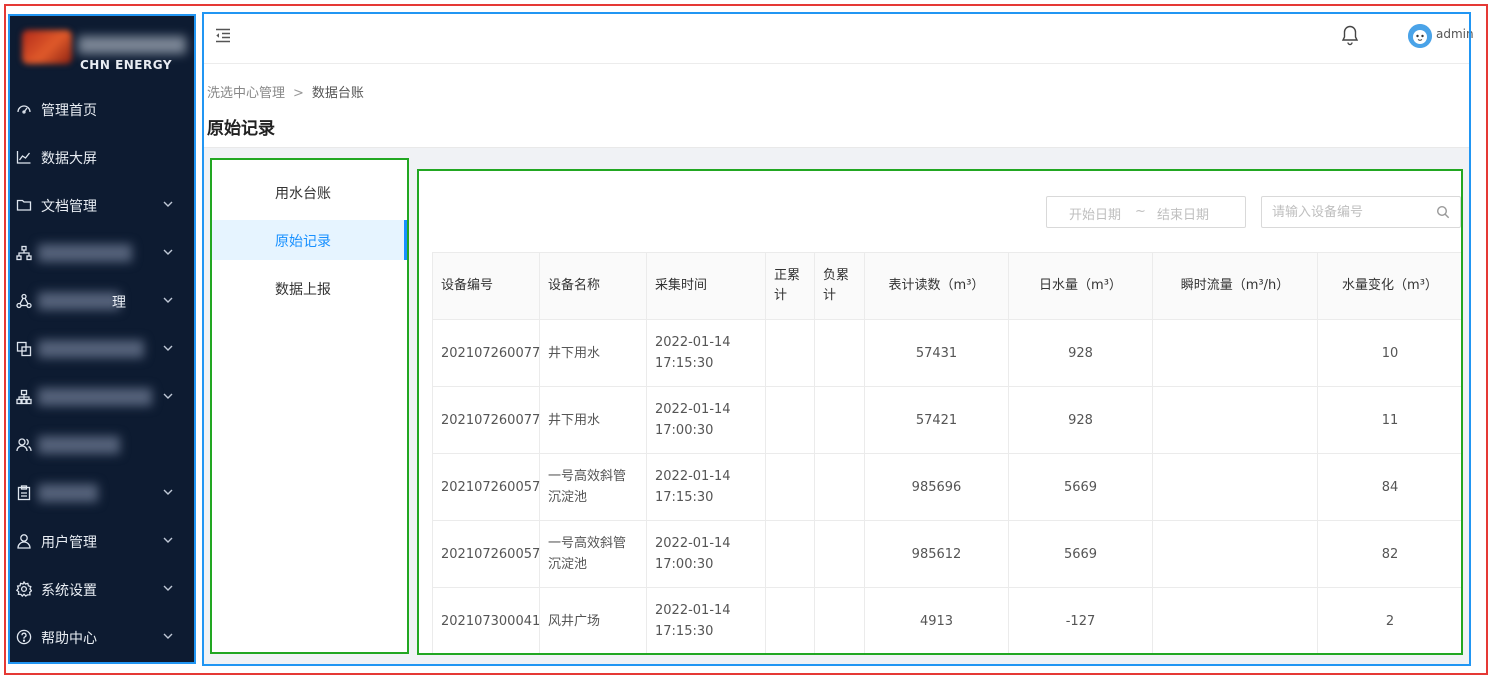  What do you see at coordinates (24, 109) in the screenshot?
I see `dashboard-icon` at bounding box center [24, 109].